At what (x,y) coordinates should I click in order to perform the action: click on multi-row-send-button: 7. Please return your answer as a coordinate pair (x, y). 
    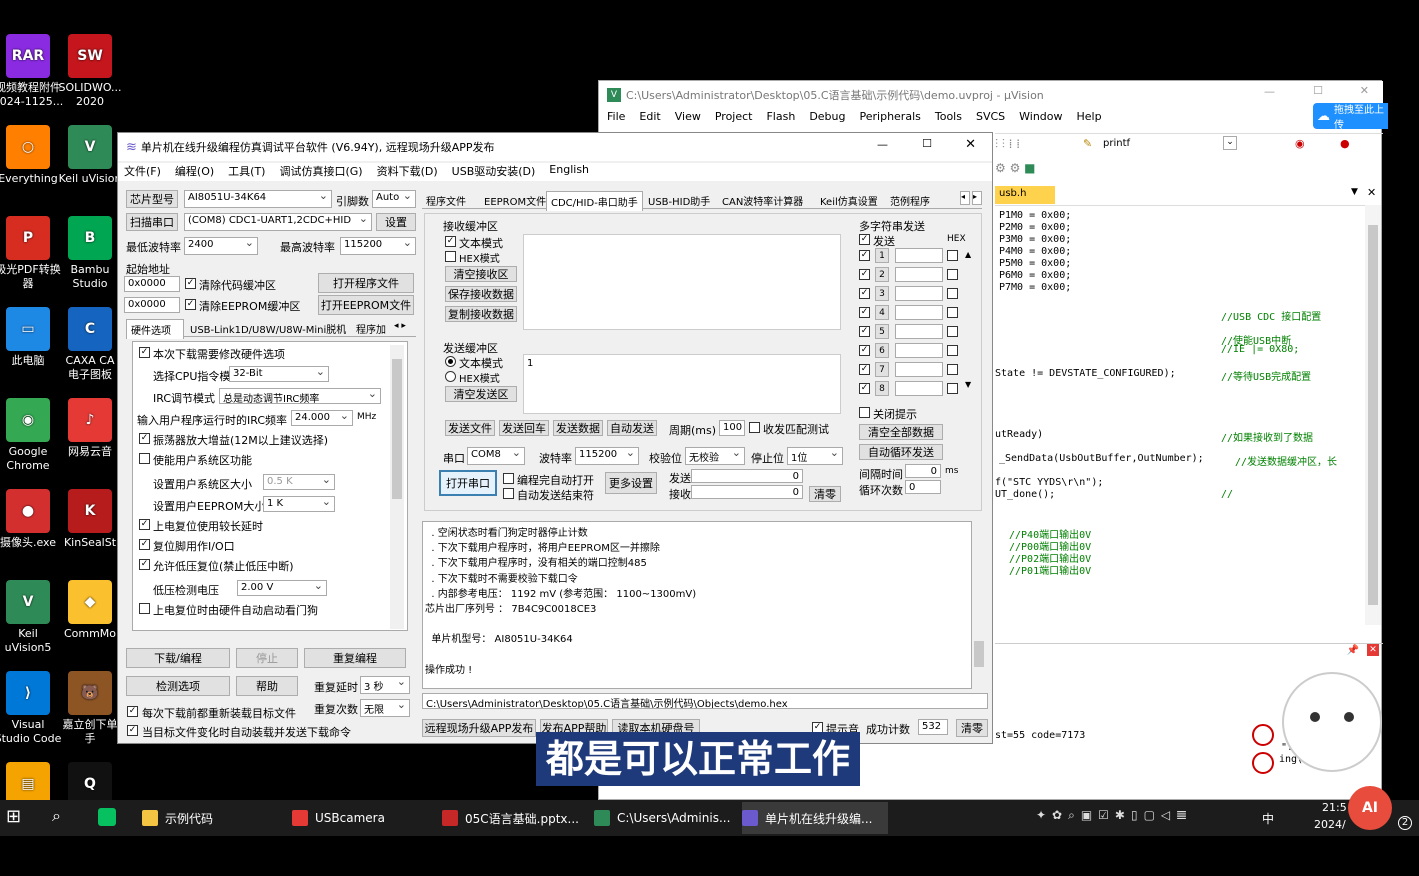
    Looking at the image, I should click on (882, 369).